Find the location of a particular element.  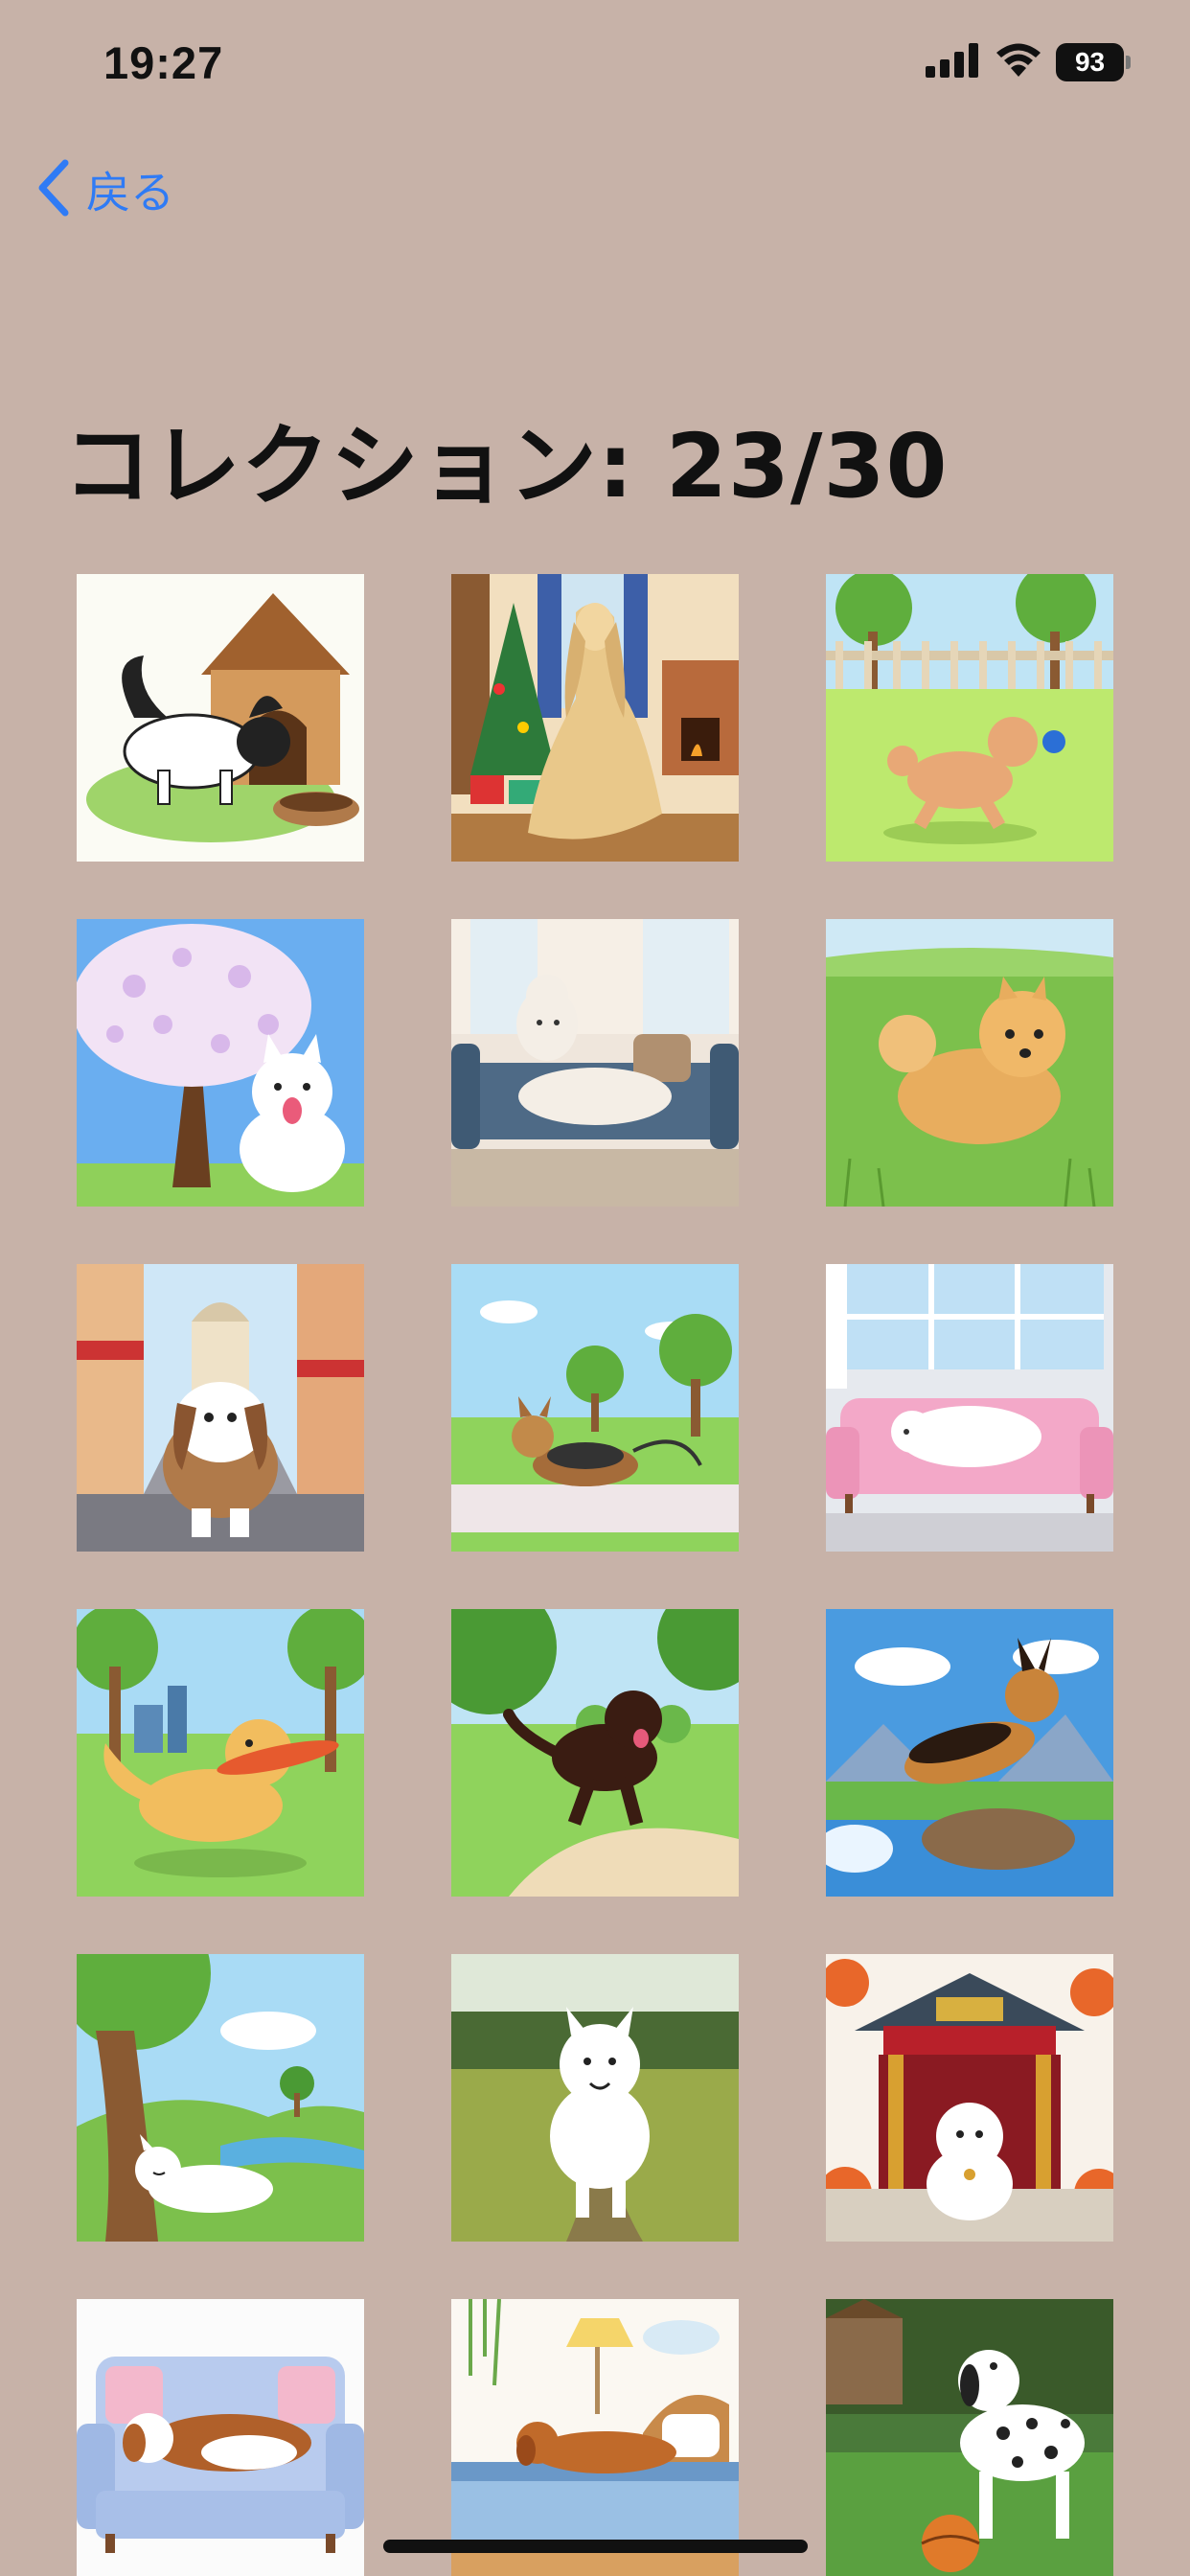

status-icons: 93 is located at coordinates (1029, 62).